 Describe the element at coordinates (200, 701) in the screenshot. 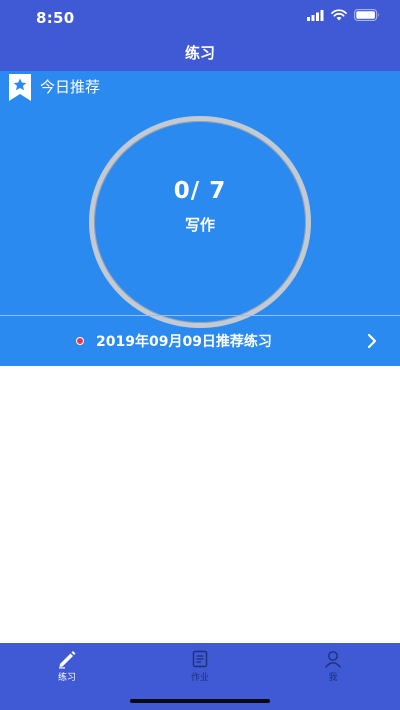

I see `home-indicator` at that location.